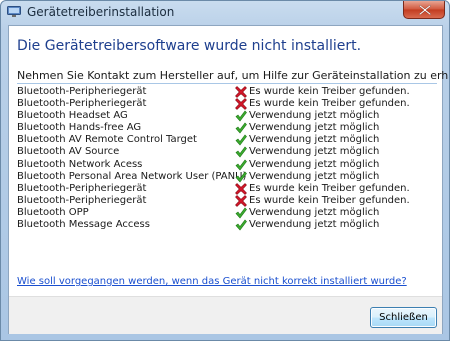  I want to click on device-name: Bluetooth Hands-free AG, so click(79, 128).